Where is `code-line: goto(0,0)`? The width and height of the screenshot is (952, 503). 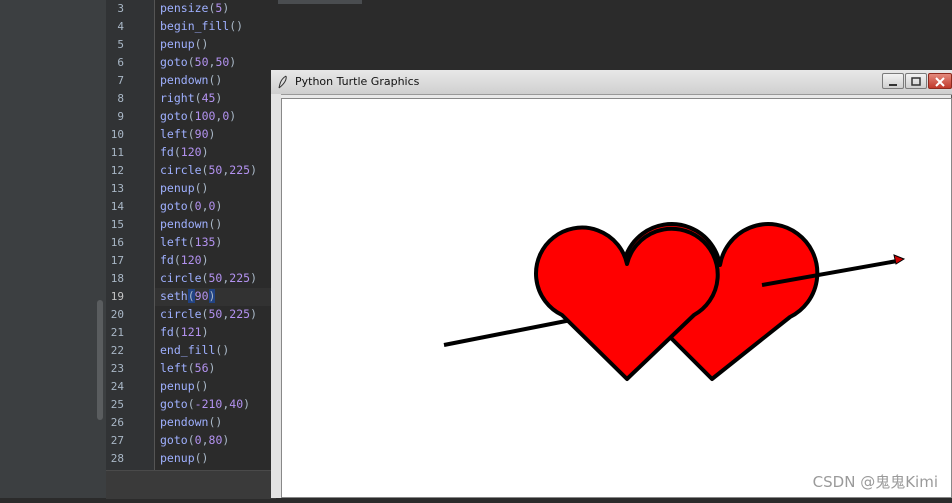
code-line: goto(0,0) is located at coordinates (191, 206).